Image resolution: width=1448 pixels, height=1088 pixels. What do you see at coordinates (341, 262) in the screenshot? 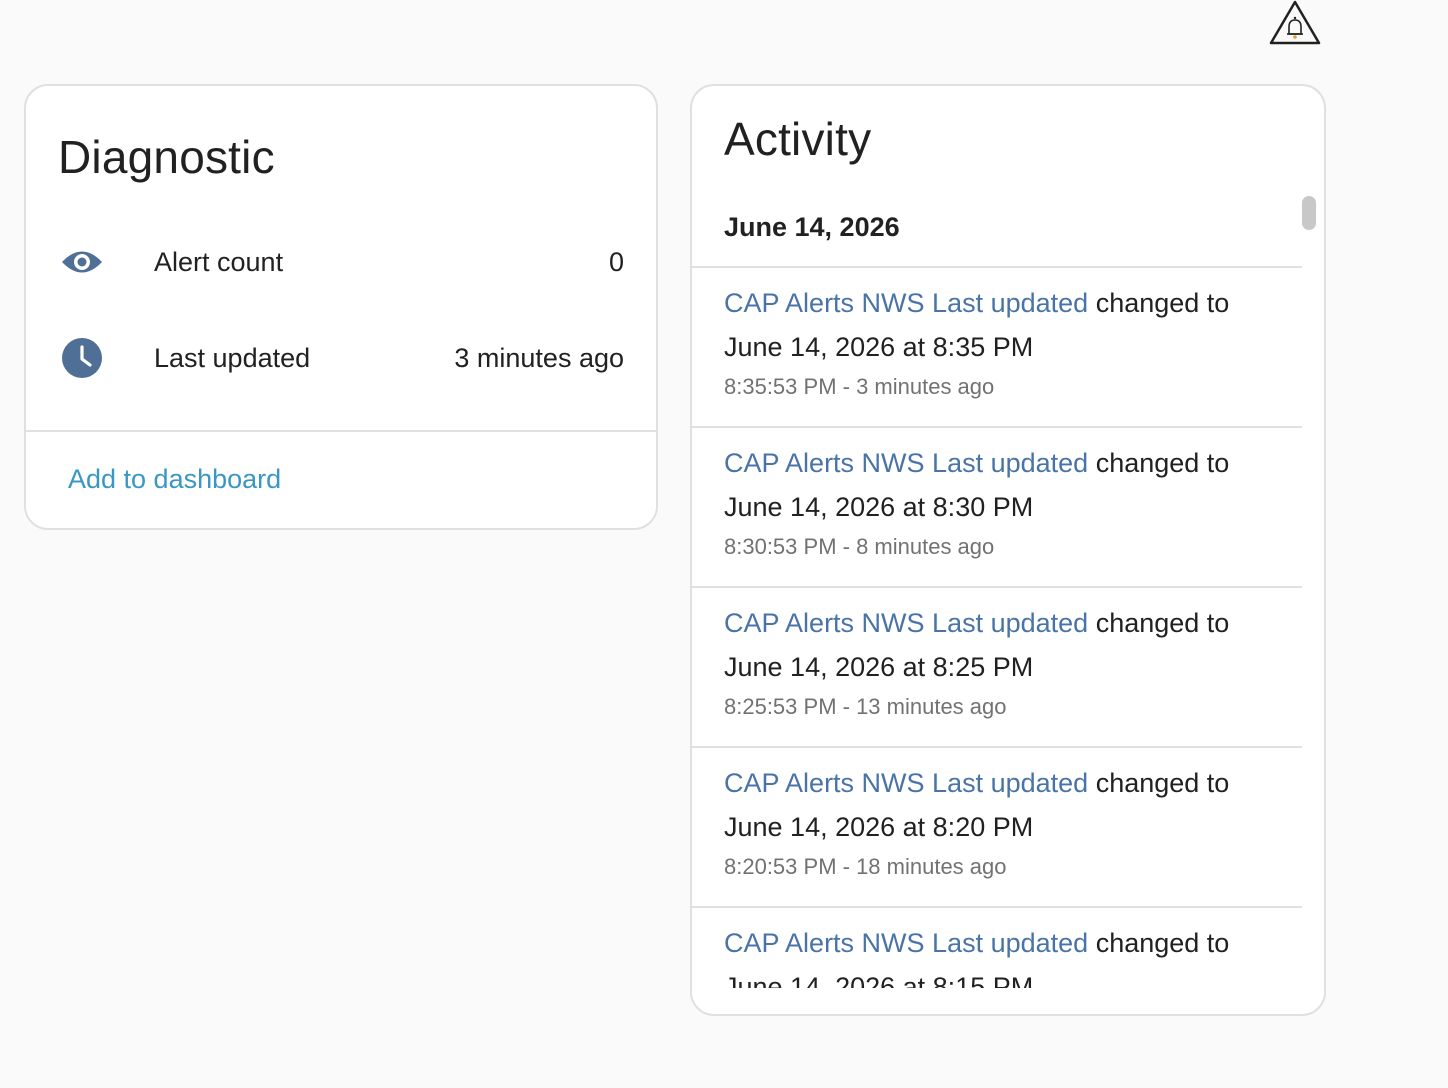
I see `alert-count-row: Alert count 0` at bounding box center [341, 262].